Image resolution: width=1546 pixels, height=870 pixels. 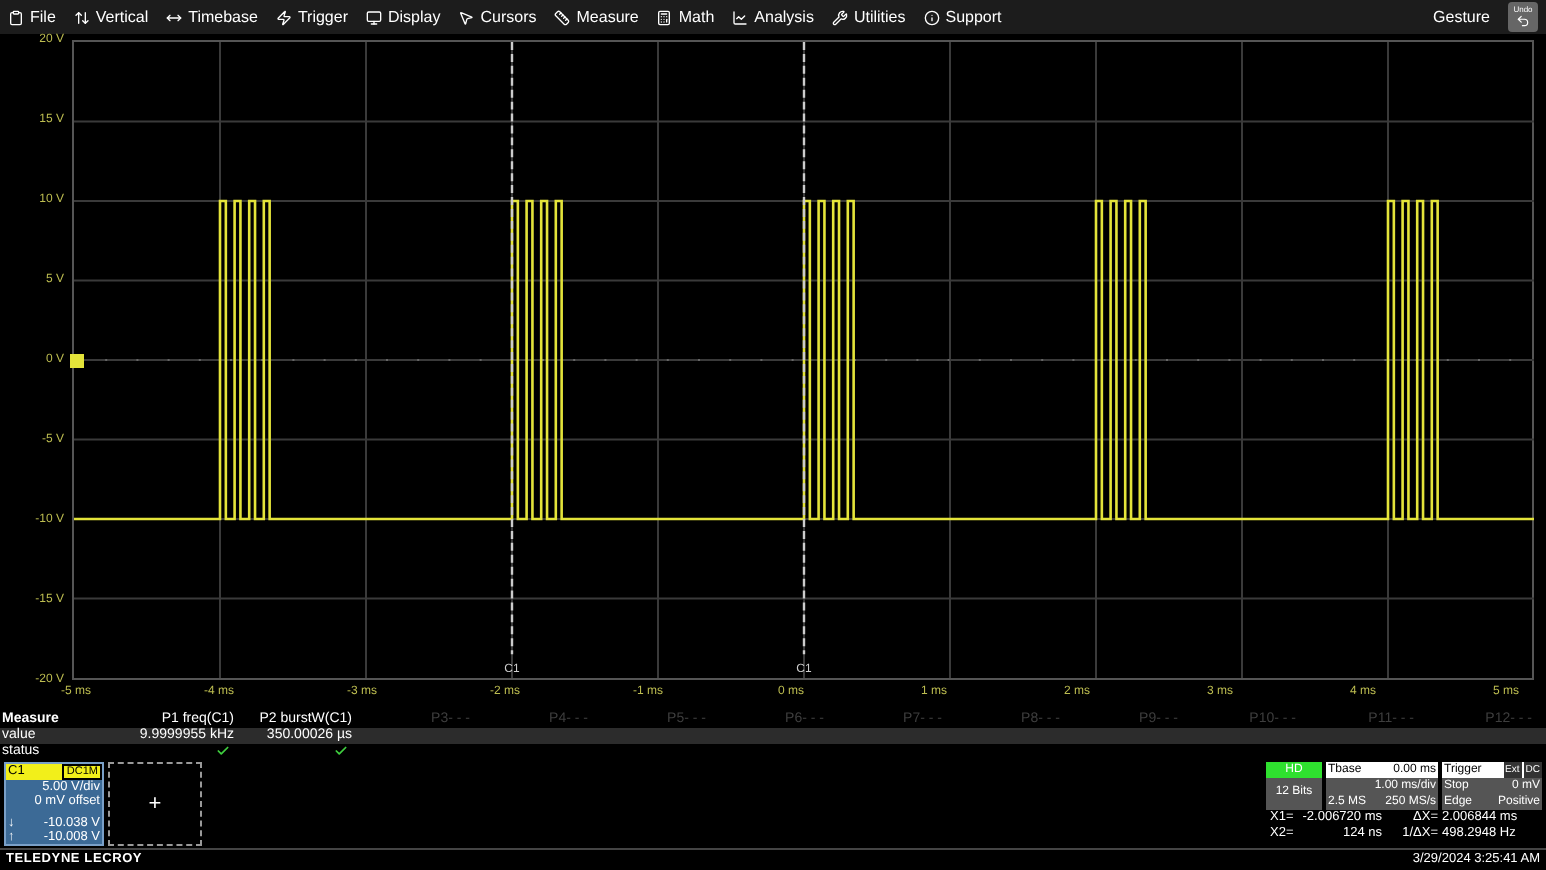 I want to click on line-chart-icon, so click(x=740, y=17).